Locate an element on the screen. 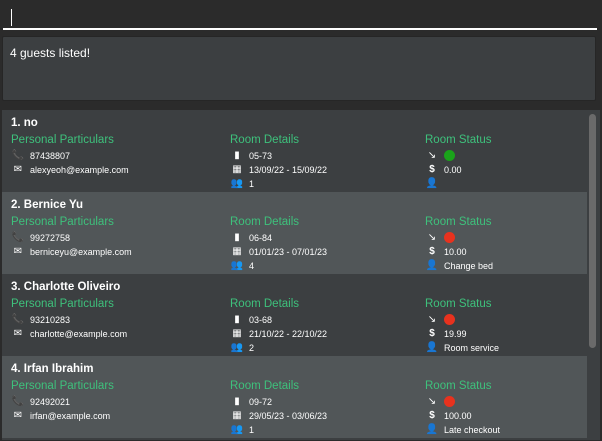 The height and width of the screenshot is (441, 602). special-request: Late checkout is located at coordinates (472, 429).